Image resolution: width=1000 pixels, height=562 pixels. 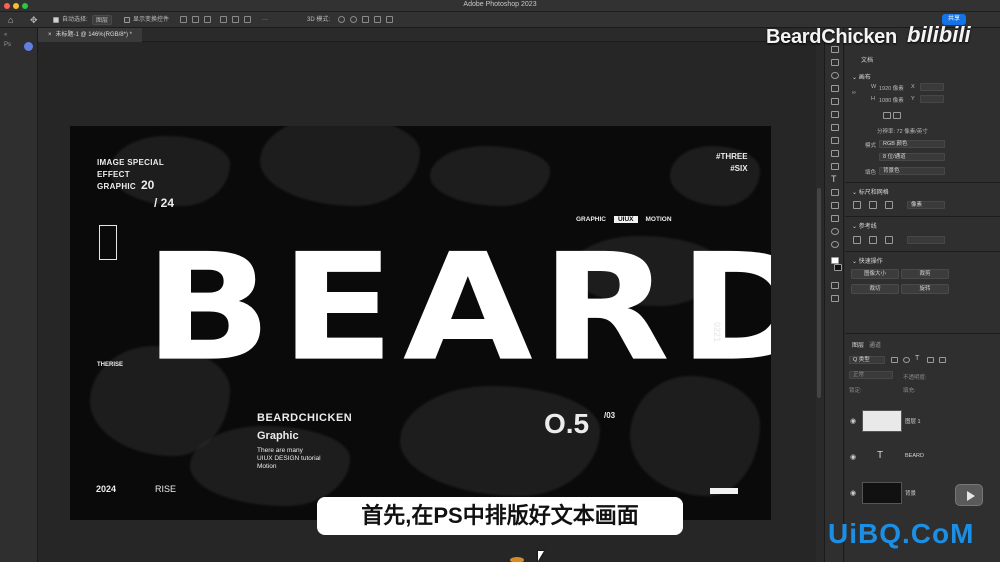 I want to click on layer-name: 图层 1, so click(x=913, y=422).